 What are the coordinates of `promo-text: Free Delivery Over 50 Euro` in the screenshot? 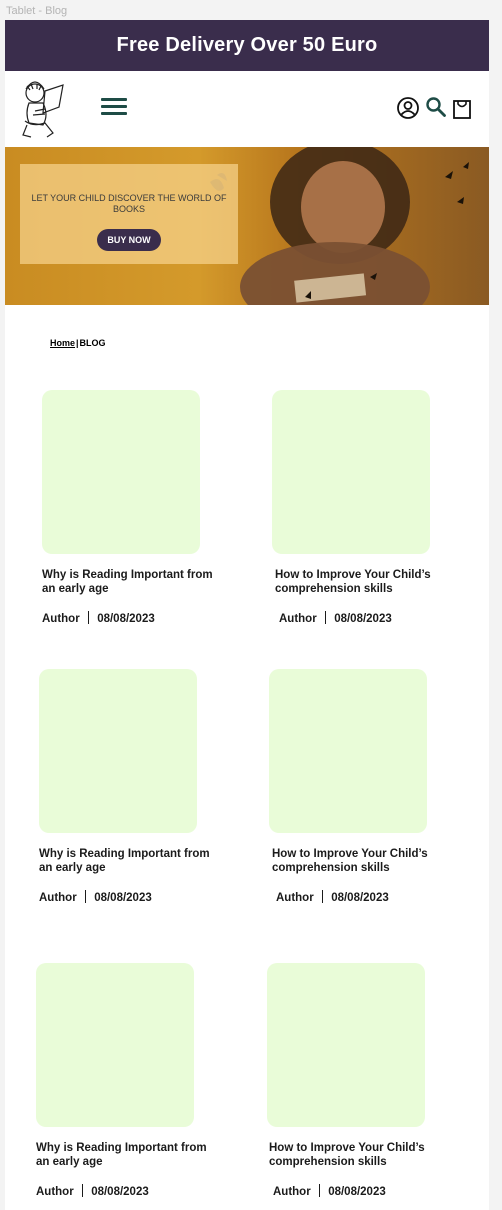 It's located at (247, 45).